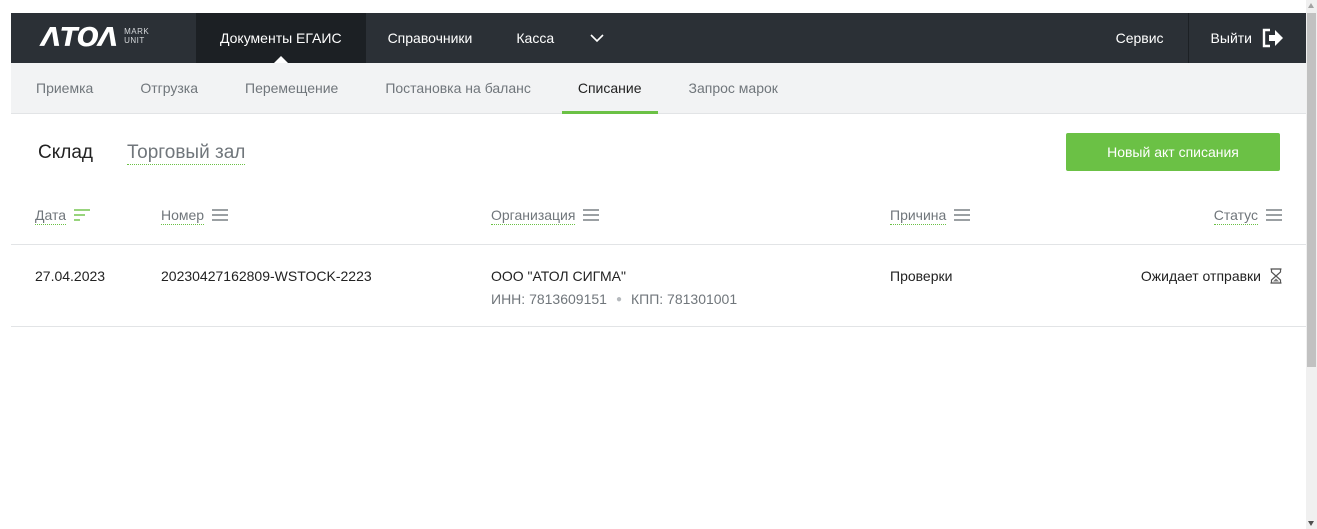 The width and height of the screenshot is (1317, 529). I want to click on nav-cashbox-label: Касса, so click(535, 38).